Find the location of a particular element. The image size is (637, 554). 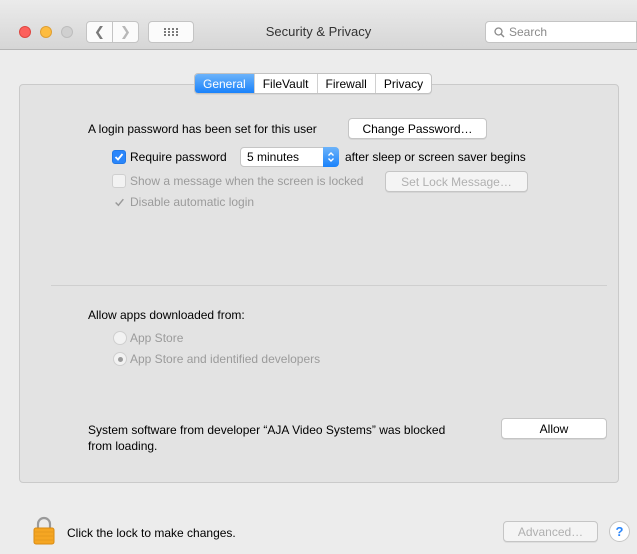

radio-app-store-label: App Store is located at coordinates (157, 338).